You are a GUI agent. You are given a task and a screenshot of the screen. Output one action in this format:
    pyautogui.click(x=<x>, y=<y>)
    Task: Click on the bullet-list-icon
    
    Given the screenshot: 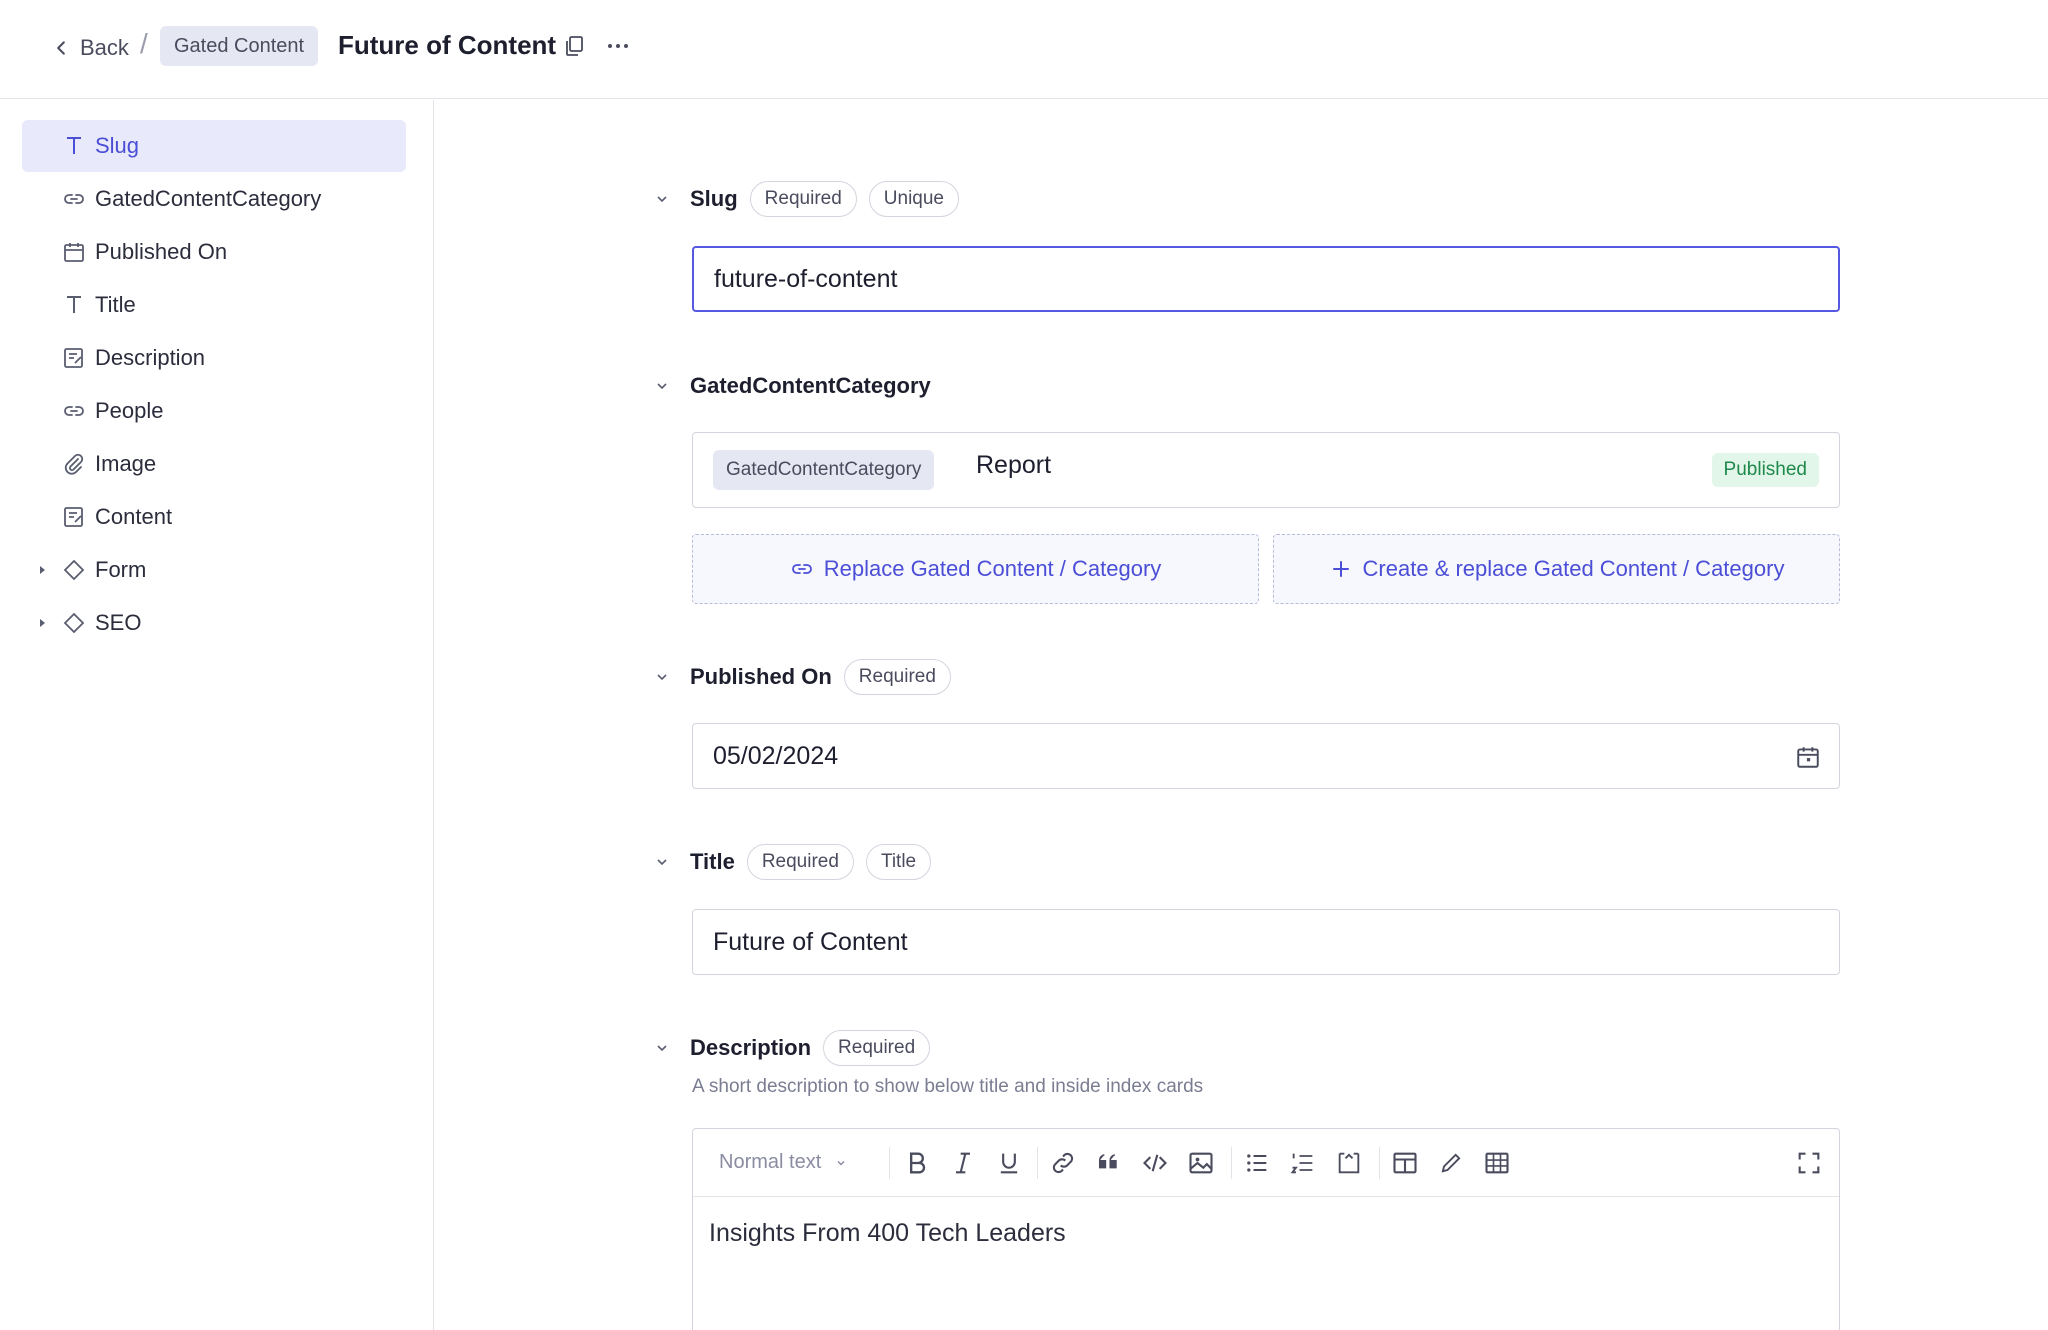 What is the action you would take?
    pyautogui.click(x=1257, y=1163)
    